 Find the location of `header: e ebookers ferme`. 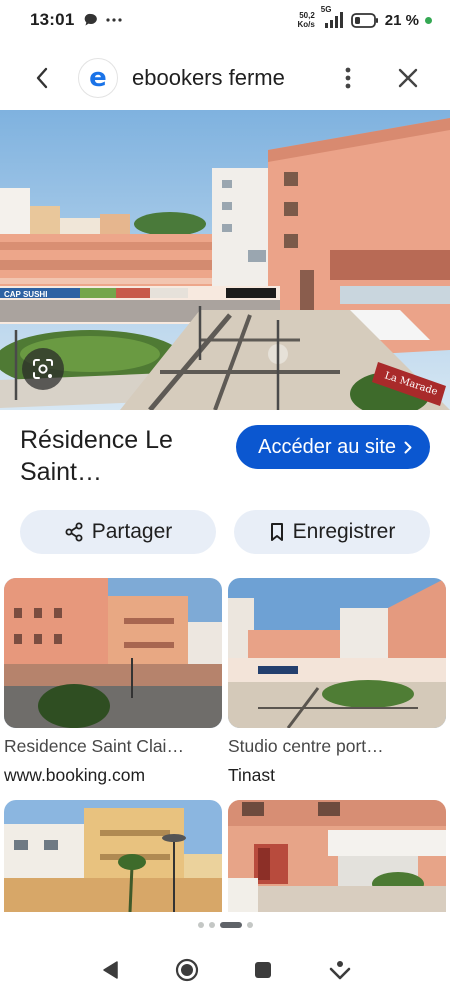

header: e ebookers ferme is located at coordinates (225, 78).